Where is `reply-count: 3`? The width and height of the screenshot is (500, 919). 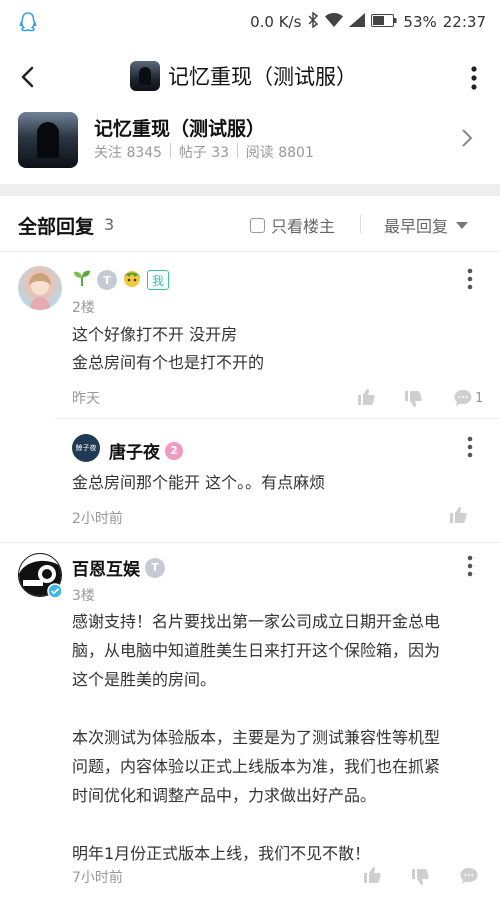 reply-count: 3 is located at coordinates (109, 224).